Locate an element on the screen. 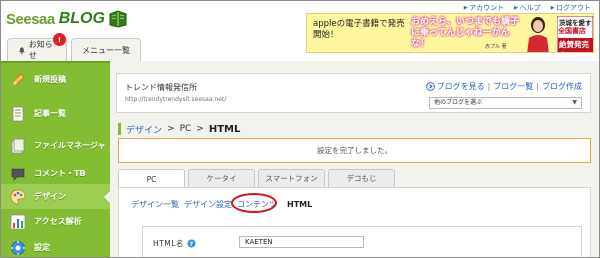 This screenshot has height=258, width=600. header-tabs: お知らせ ! メニュー一覧 is located at coordinates (74, 47).